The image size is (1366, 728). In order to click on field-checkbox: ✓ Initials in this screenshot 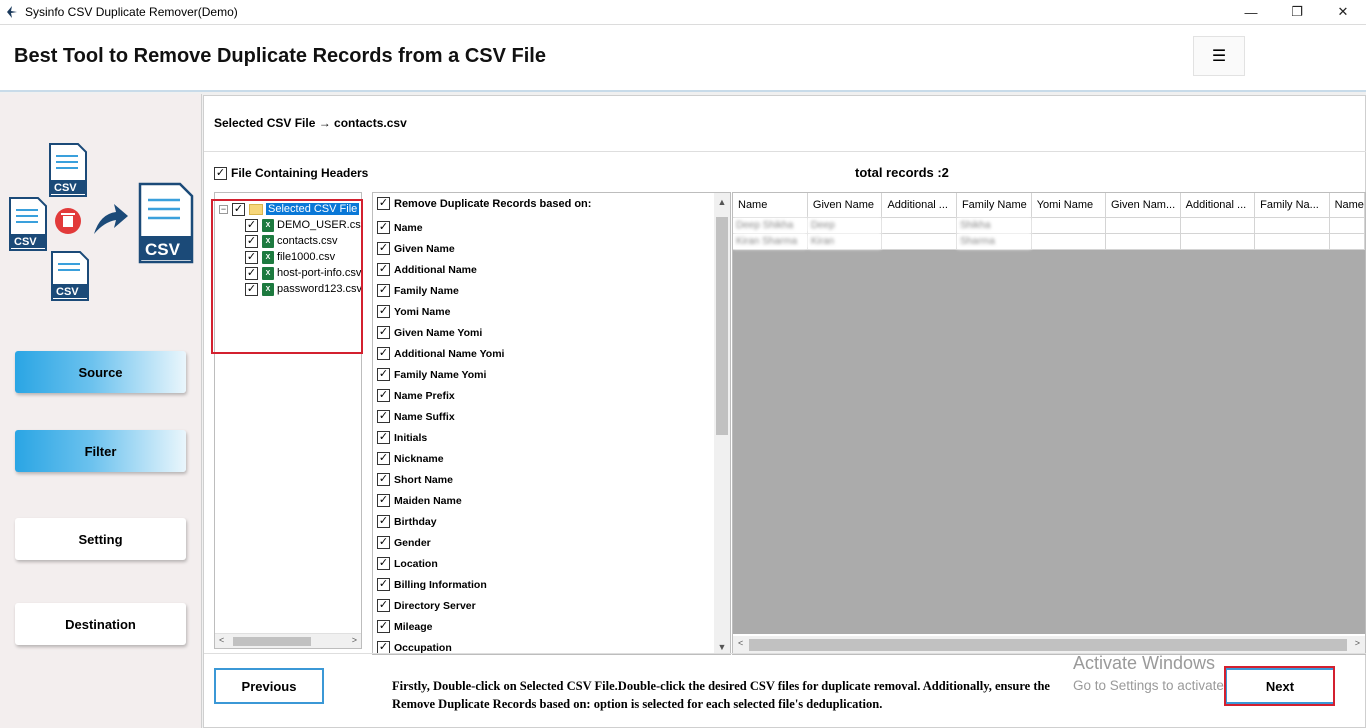, I will do `click(440, 437)`.